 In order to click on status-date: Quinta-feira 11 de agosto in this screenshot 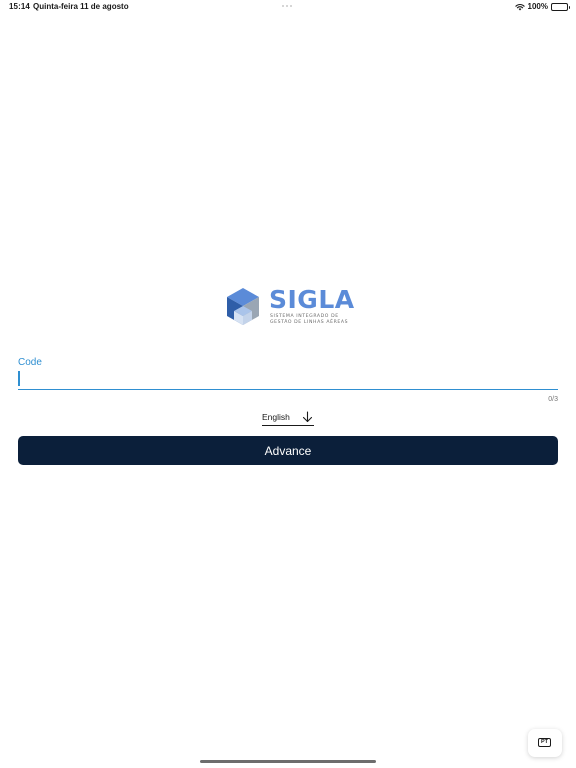, I will do `click(81, 6)`.